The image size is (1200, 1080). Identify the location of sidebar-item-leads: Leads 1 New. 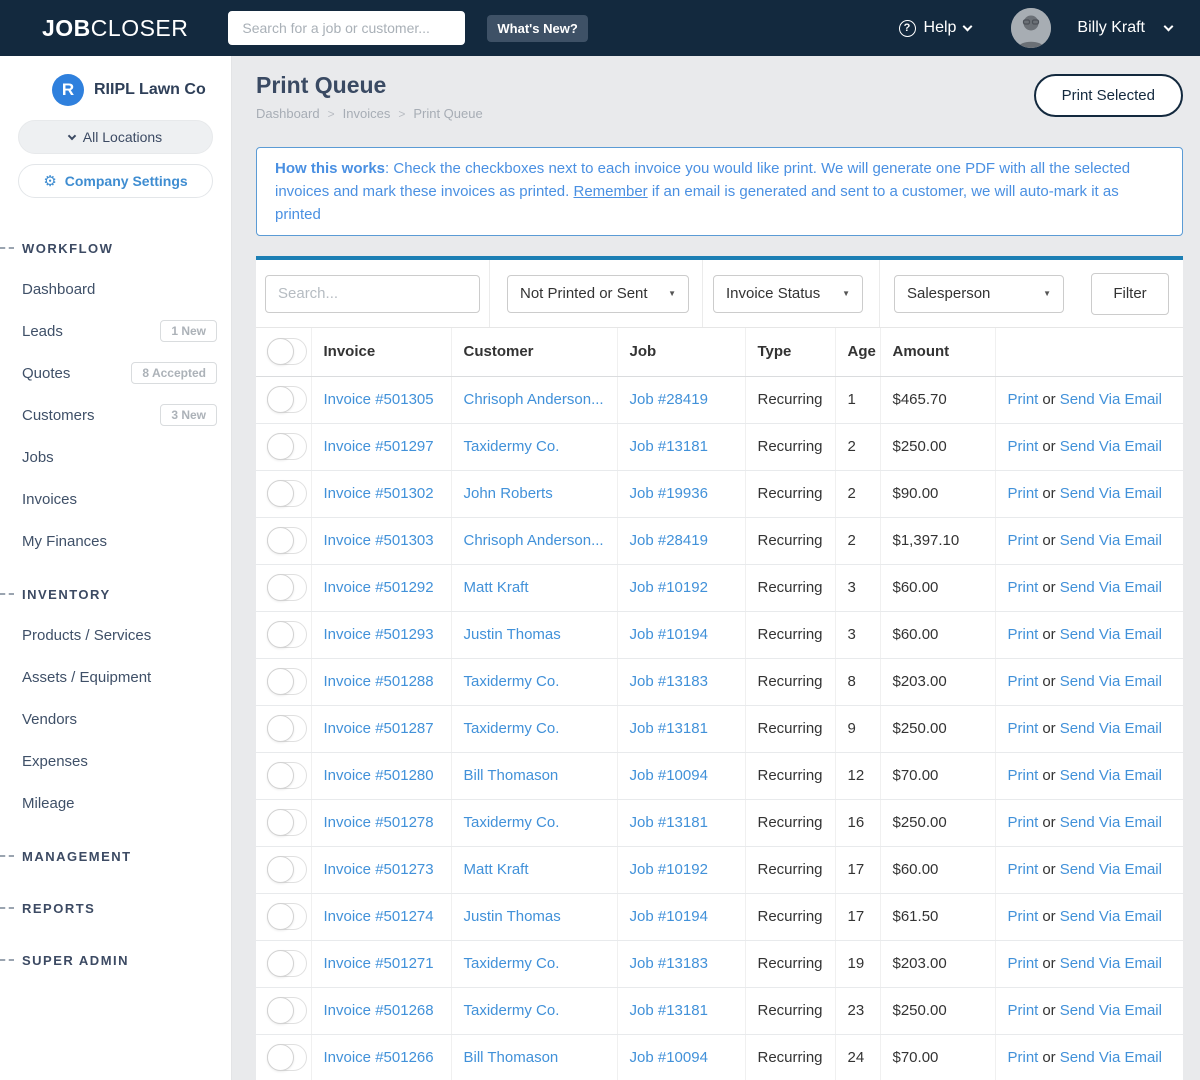
(115, 331).